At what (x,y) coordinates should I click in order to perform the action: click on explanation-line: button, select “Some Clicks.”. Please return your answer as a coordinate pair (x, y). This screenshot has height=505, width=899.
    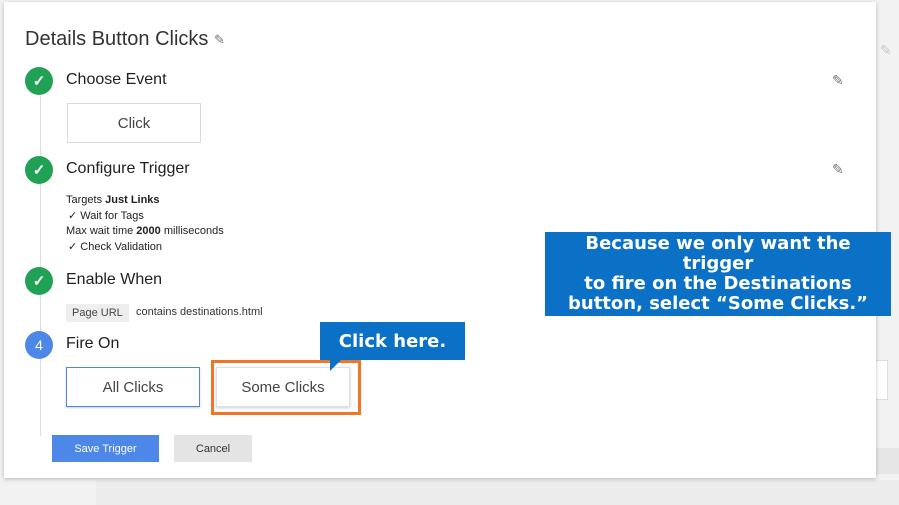
    Looking at the image, I should click on (718, 303).